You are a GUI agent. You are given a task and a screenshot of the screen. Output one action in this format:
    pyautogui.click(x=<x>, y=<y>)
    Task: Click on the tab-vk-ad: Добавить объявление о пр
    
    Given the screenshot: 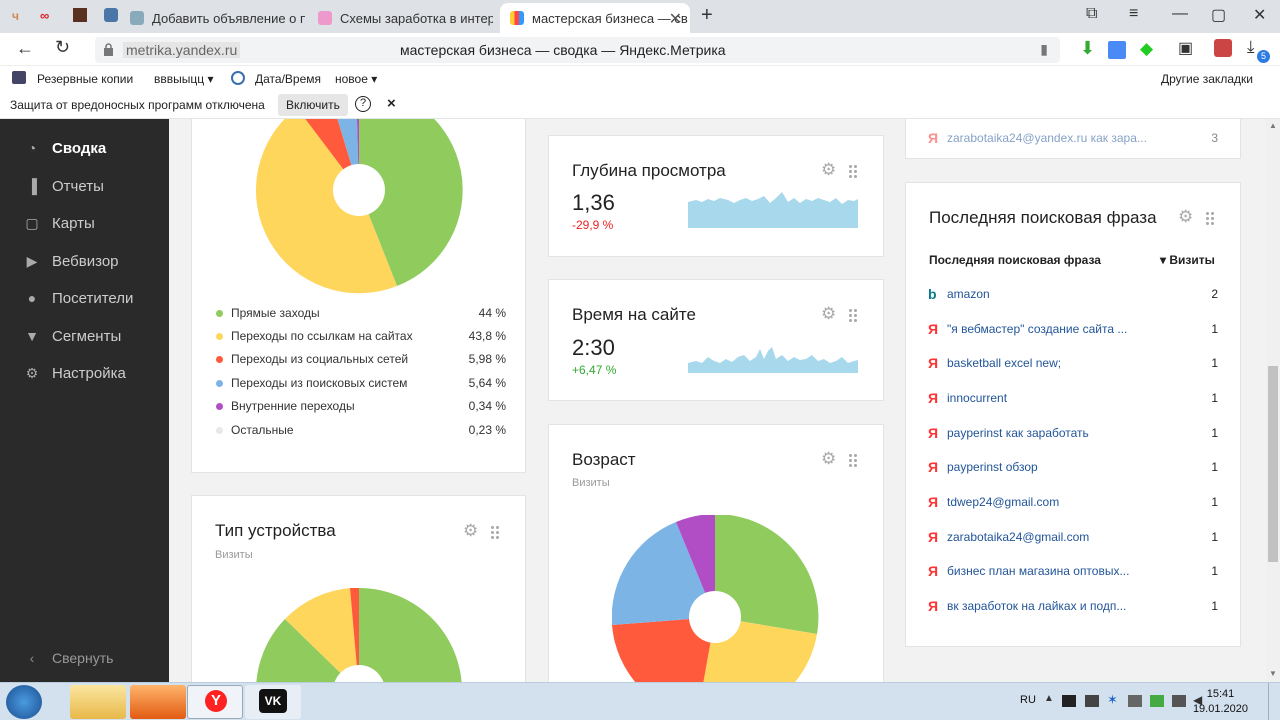 What is the action you would take?
    pyautogui.click(x=217, y=18)
    